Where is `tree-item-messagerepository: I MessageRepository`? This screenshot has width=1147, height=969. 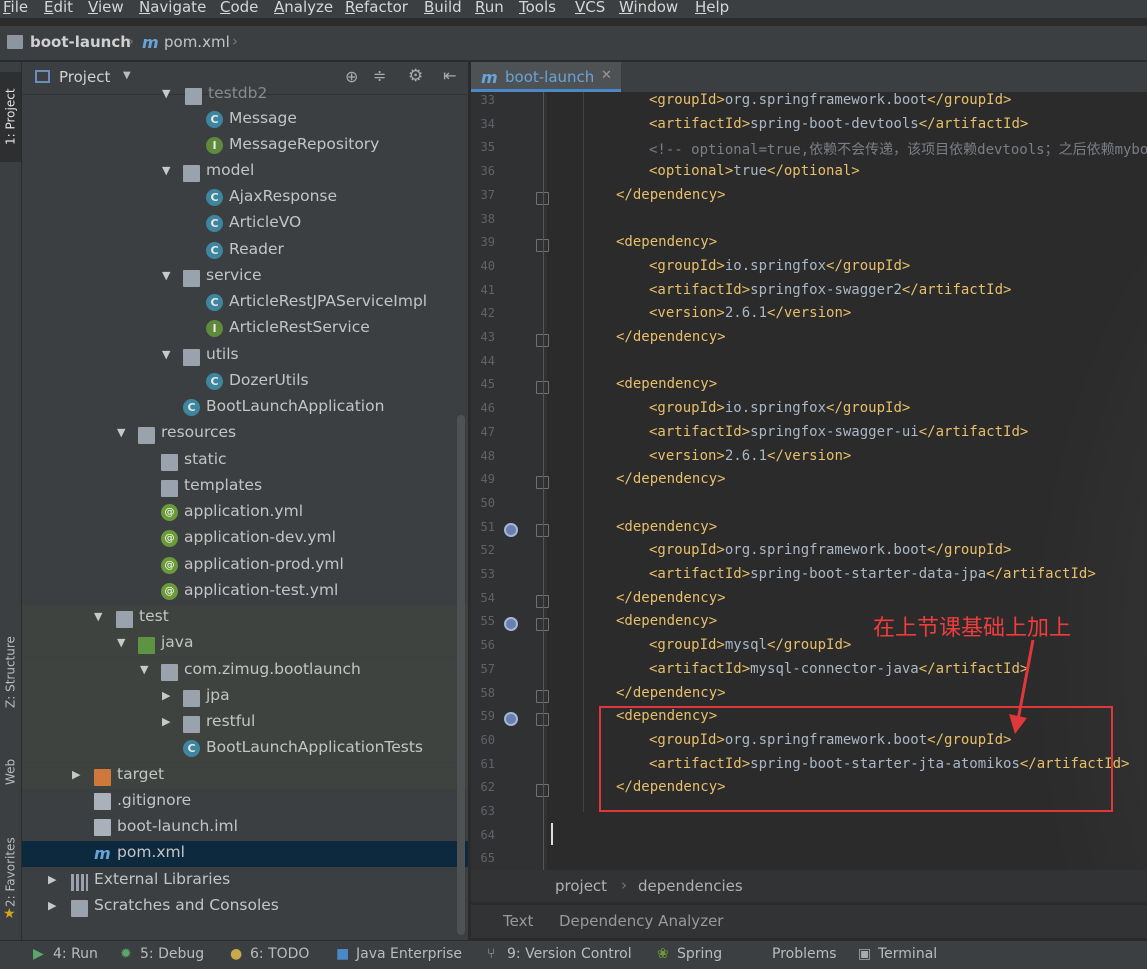 tree-item-messagerepository: I MessageRepository is located at coordinates (245, 146).